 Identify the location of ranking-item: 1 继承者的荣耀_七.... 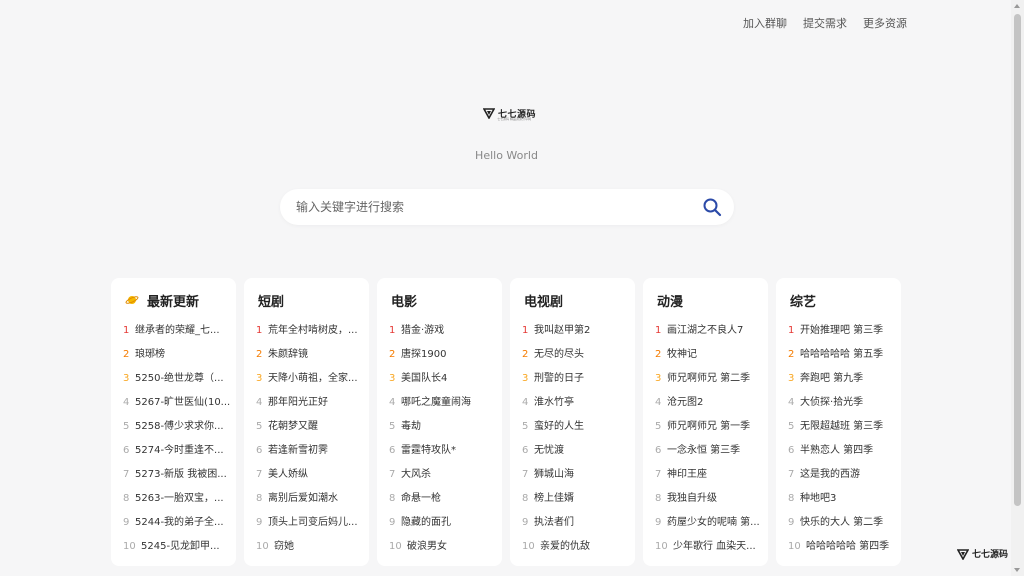
(179, 336).